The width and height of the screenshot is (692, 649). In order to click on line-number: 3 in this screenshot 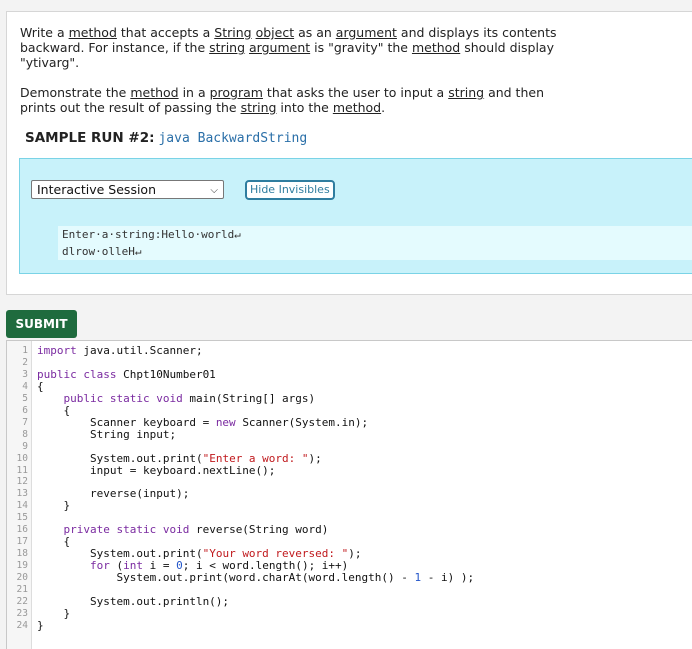, I will do `click(25, 374)`.